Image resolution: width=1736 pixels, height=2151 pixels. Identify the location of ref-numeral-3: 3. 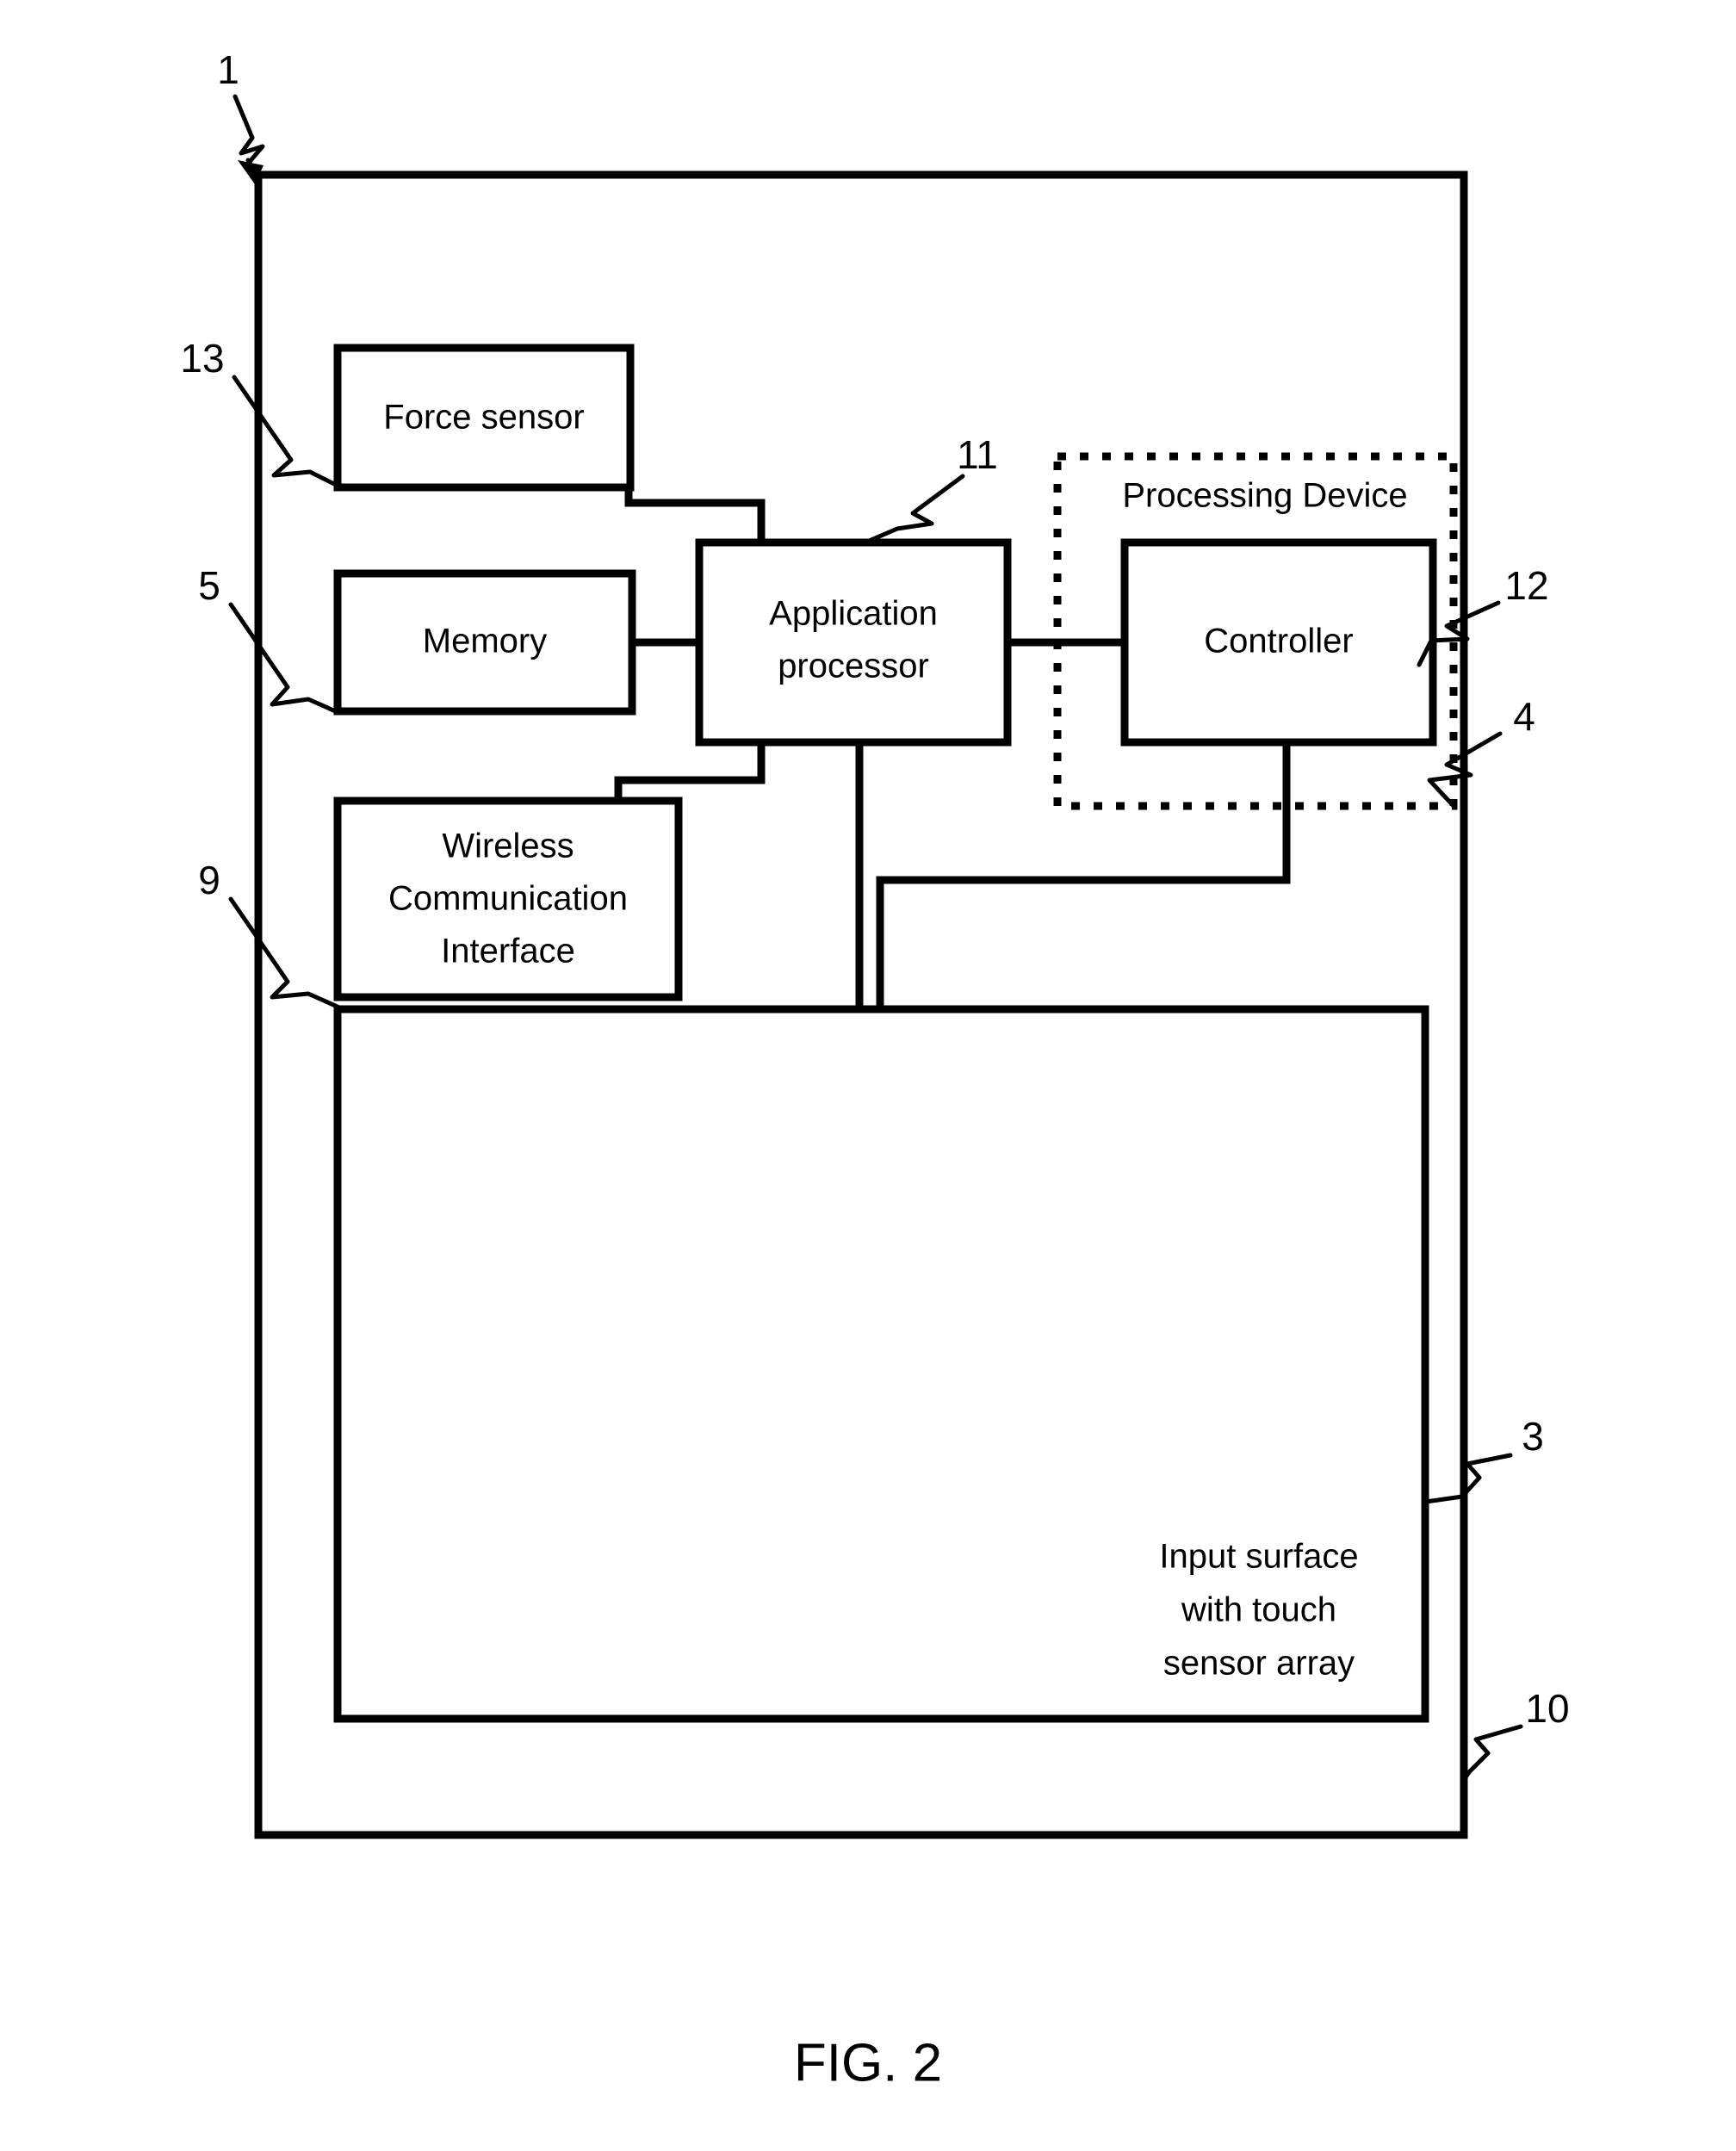
(1533, 1436).